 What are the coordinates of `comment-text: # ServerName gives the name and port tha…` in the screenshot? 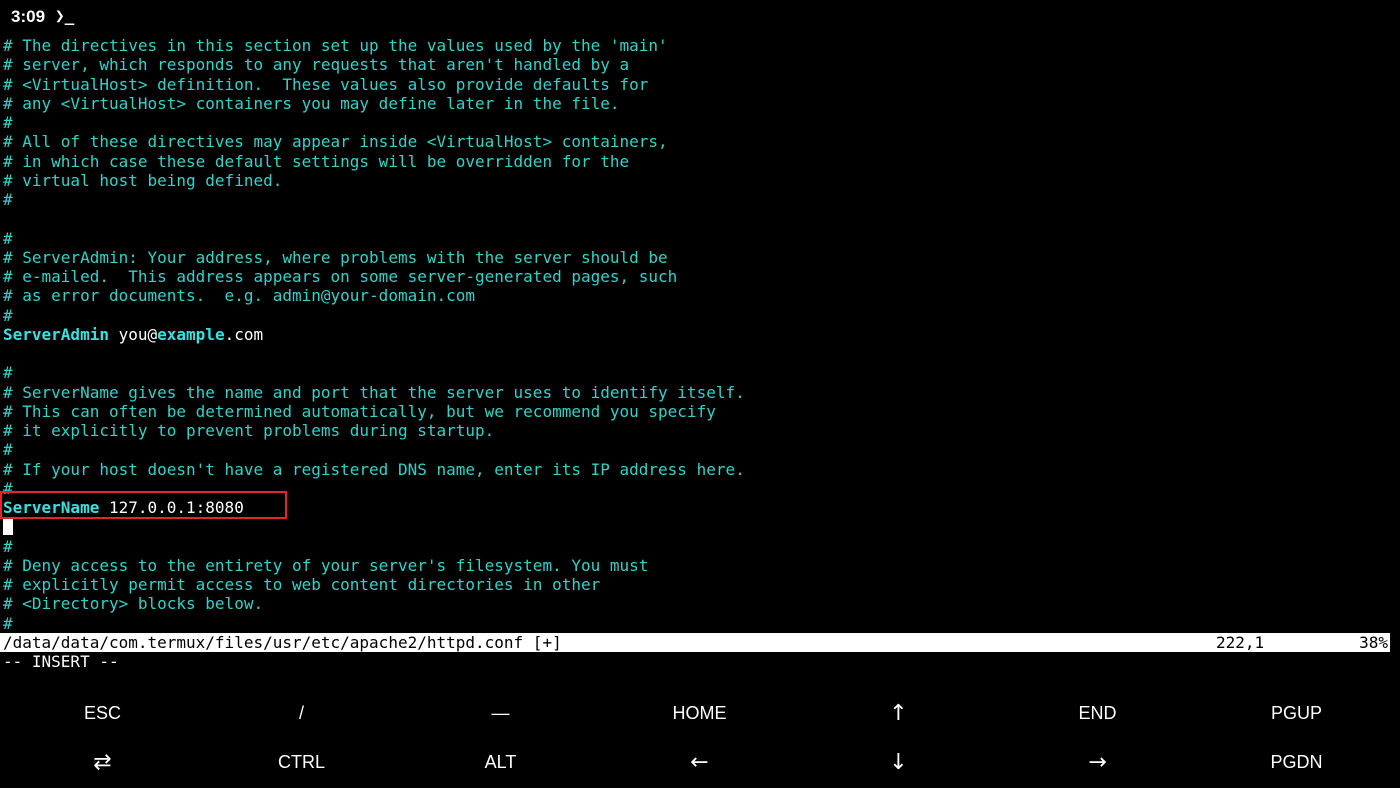 It's located at (374, 392).